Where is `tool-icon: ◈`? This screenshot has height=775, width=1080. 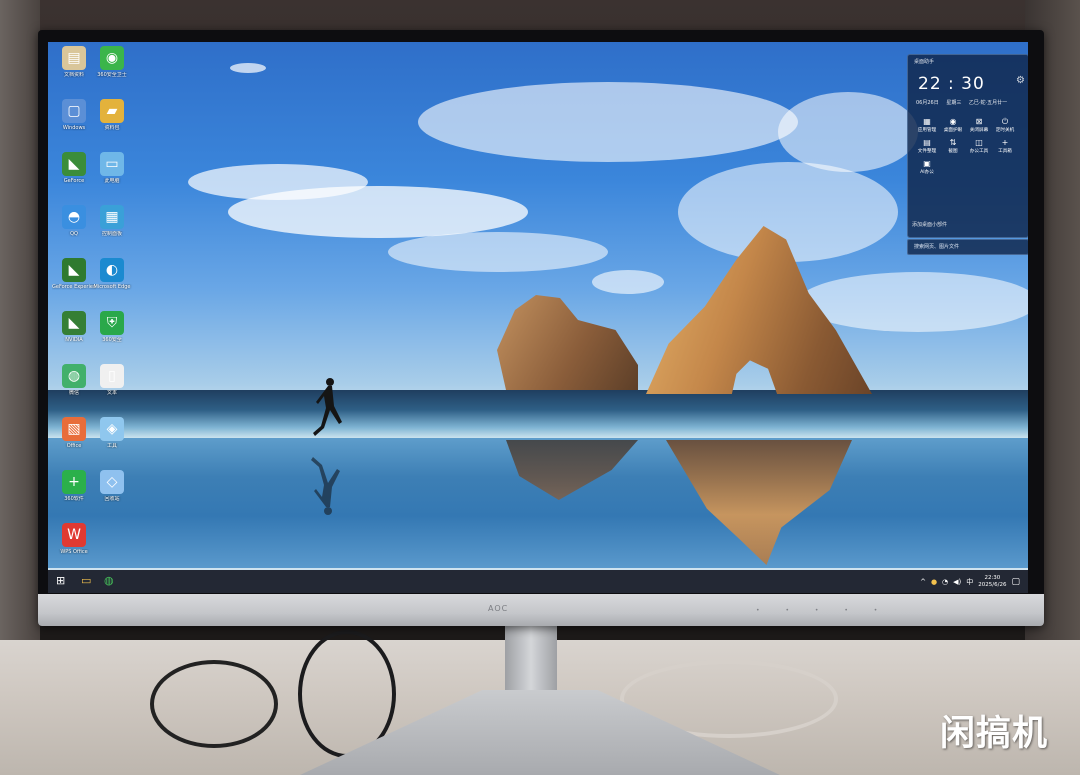
tool-icon: ◈ is located at coordinates (112, 429).